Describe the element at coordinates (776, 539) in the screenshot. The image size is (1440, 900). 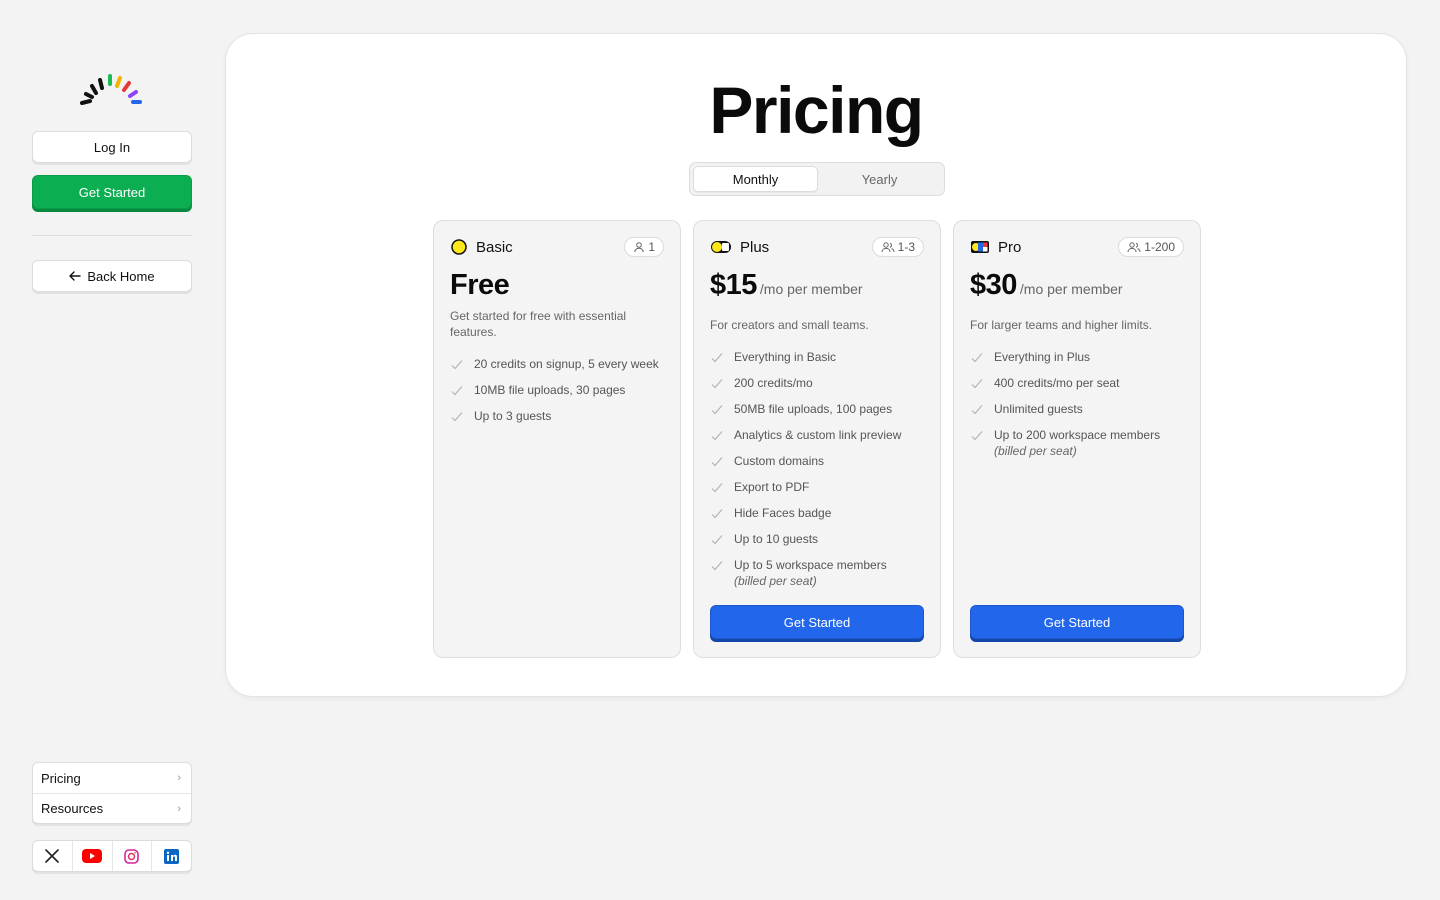
I see `feature-text: Up to 10 guests` at that location.